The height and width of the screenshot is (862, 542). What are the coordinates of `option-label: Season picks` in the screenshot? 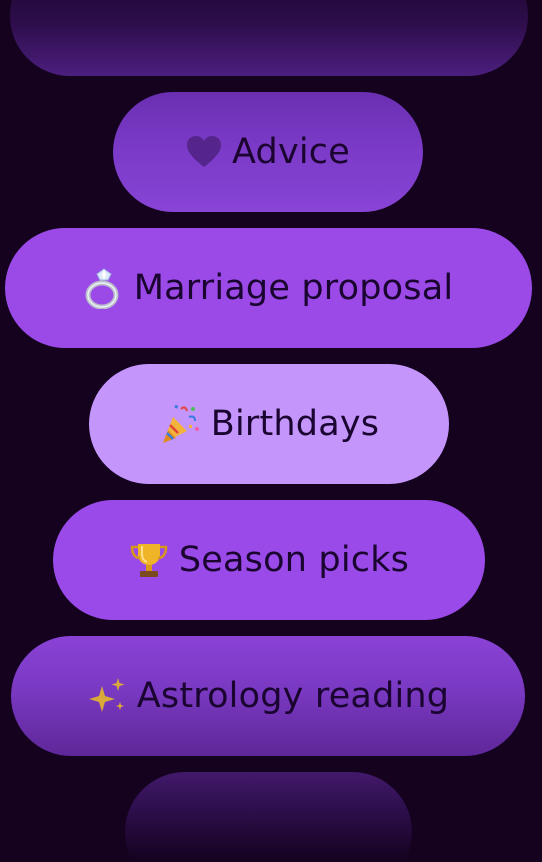 It's located at (294, 560).